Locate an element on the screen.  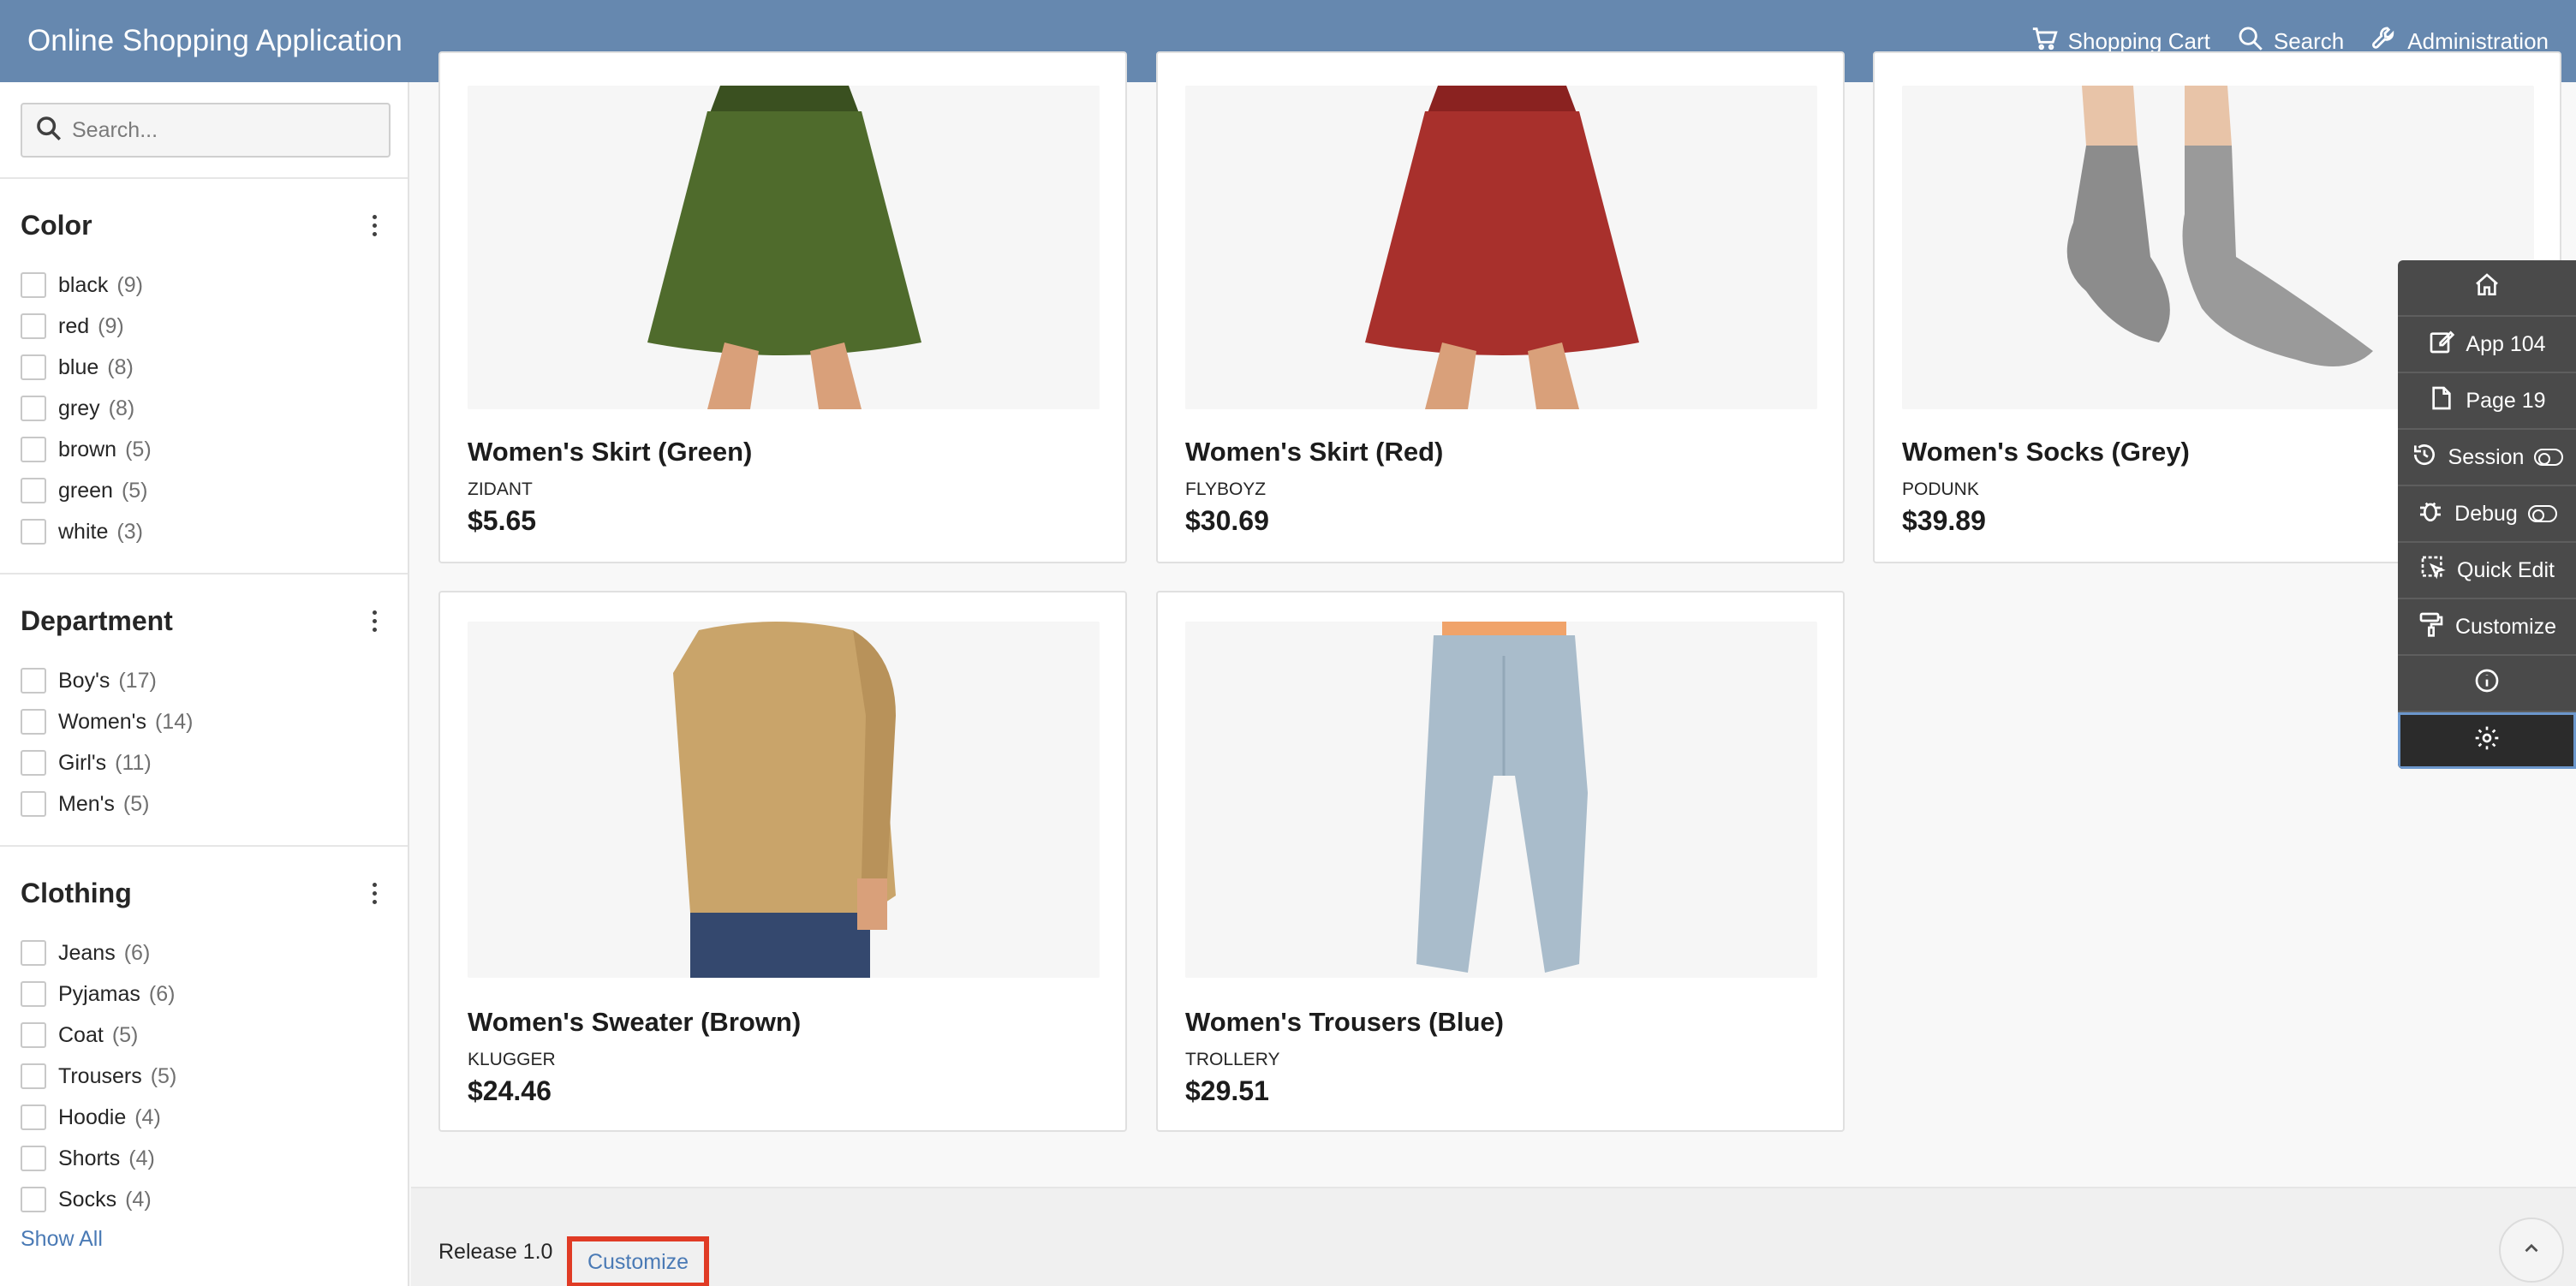
product-price: $39.89 is located at coordinates (1944, 521).